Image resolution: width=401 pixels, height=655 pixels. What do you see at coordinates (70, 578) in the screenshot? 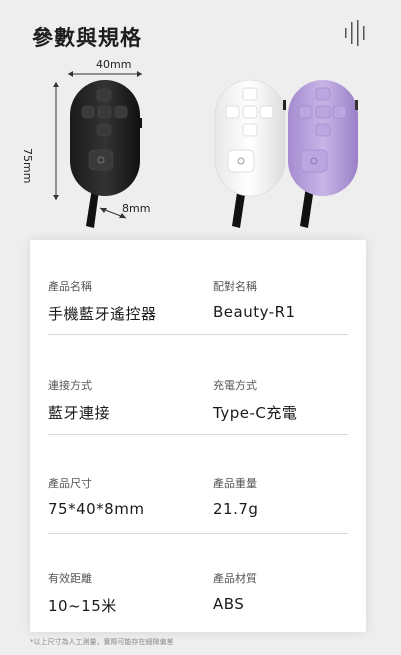
I see `spec-label: 有效距離` at bounding box center [70, 578].